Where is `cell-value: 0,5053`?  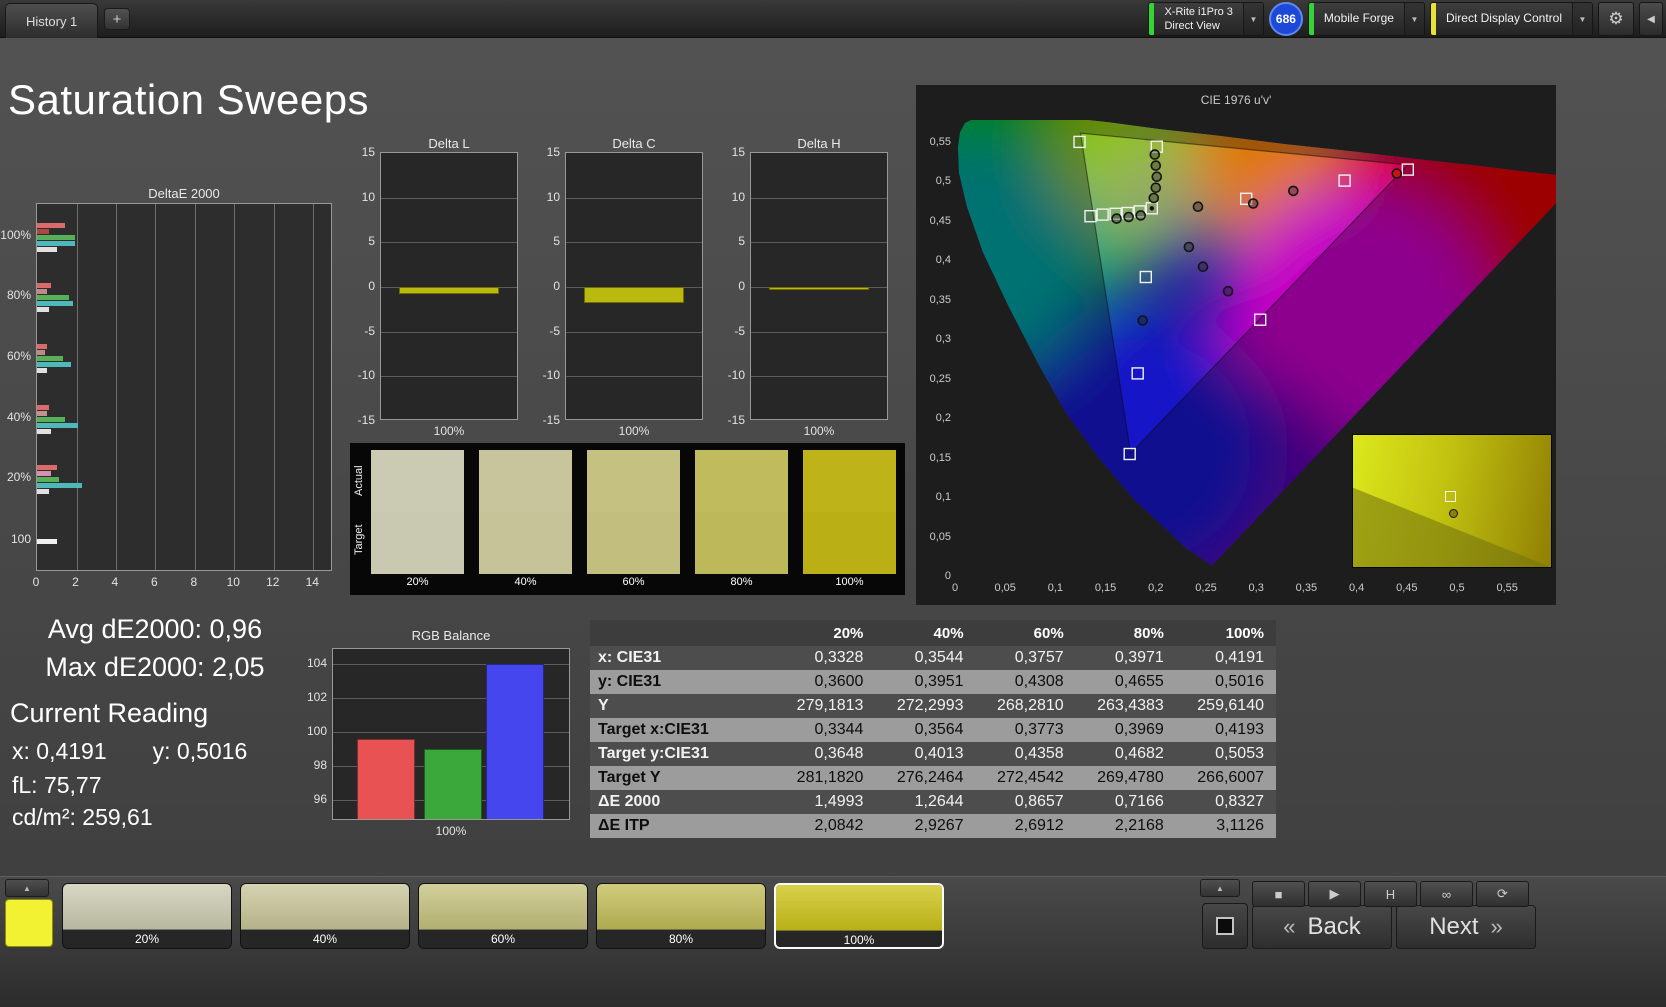 cell-value: 0,5053 is located at coordinates (1239, 753).